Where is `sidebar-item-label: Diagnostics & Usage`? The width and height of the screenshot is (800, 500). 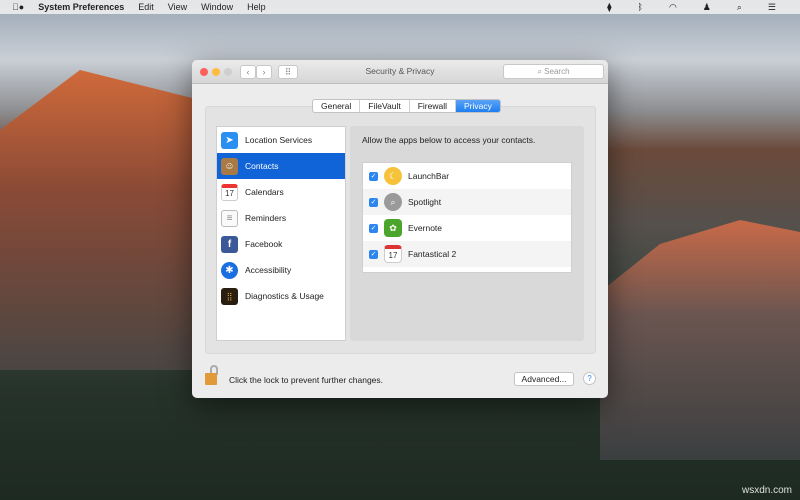 sidebar-item-label: Diagnostics & Usage is located at coordinates (284, 296).